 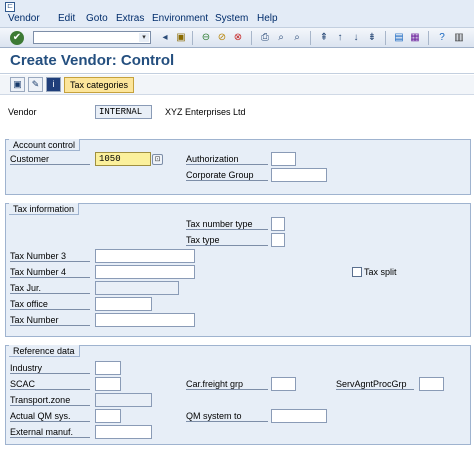 I want to click on tax-information-title: Tax information, so click(x=44, y=209).